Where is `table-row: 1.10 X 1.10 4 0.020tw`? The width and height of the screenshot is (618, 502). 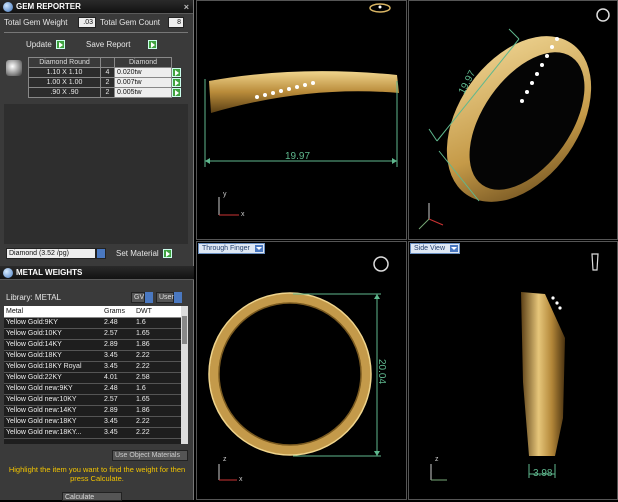
table-row: 1.10 X 1.10 4 0.020tw is located at coordinates (100, 72).